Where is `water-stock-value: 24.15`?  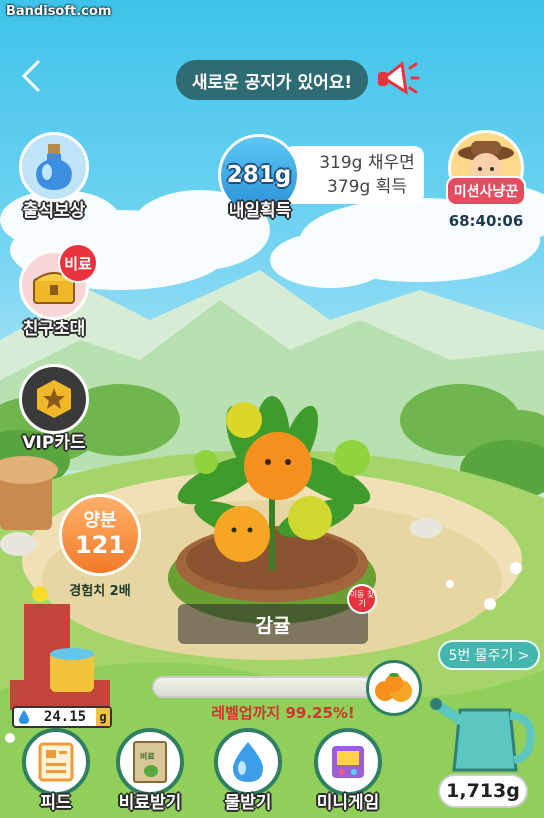 water-stock-value: 24.15 is located at coordinates (65, 717).